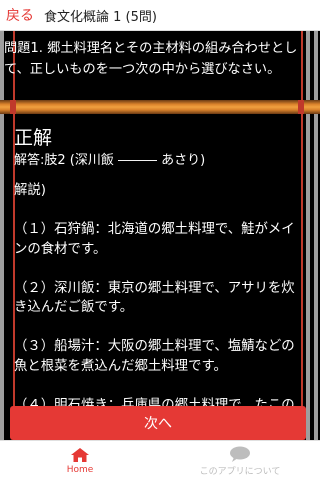  Describe the element at coordinates (154, 239) in the screenshot. I see `explanation-item-1: （１）石狩鍋：北海道の郷土料理で、鮭がメインの食材です。` at that location.